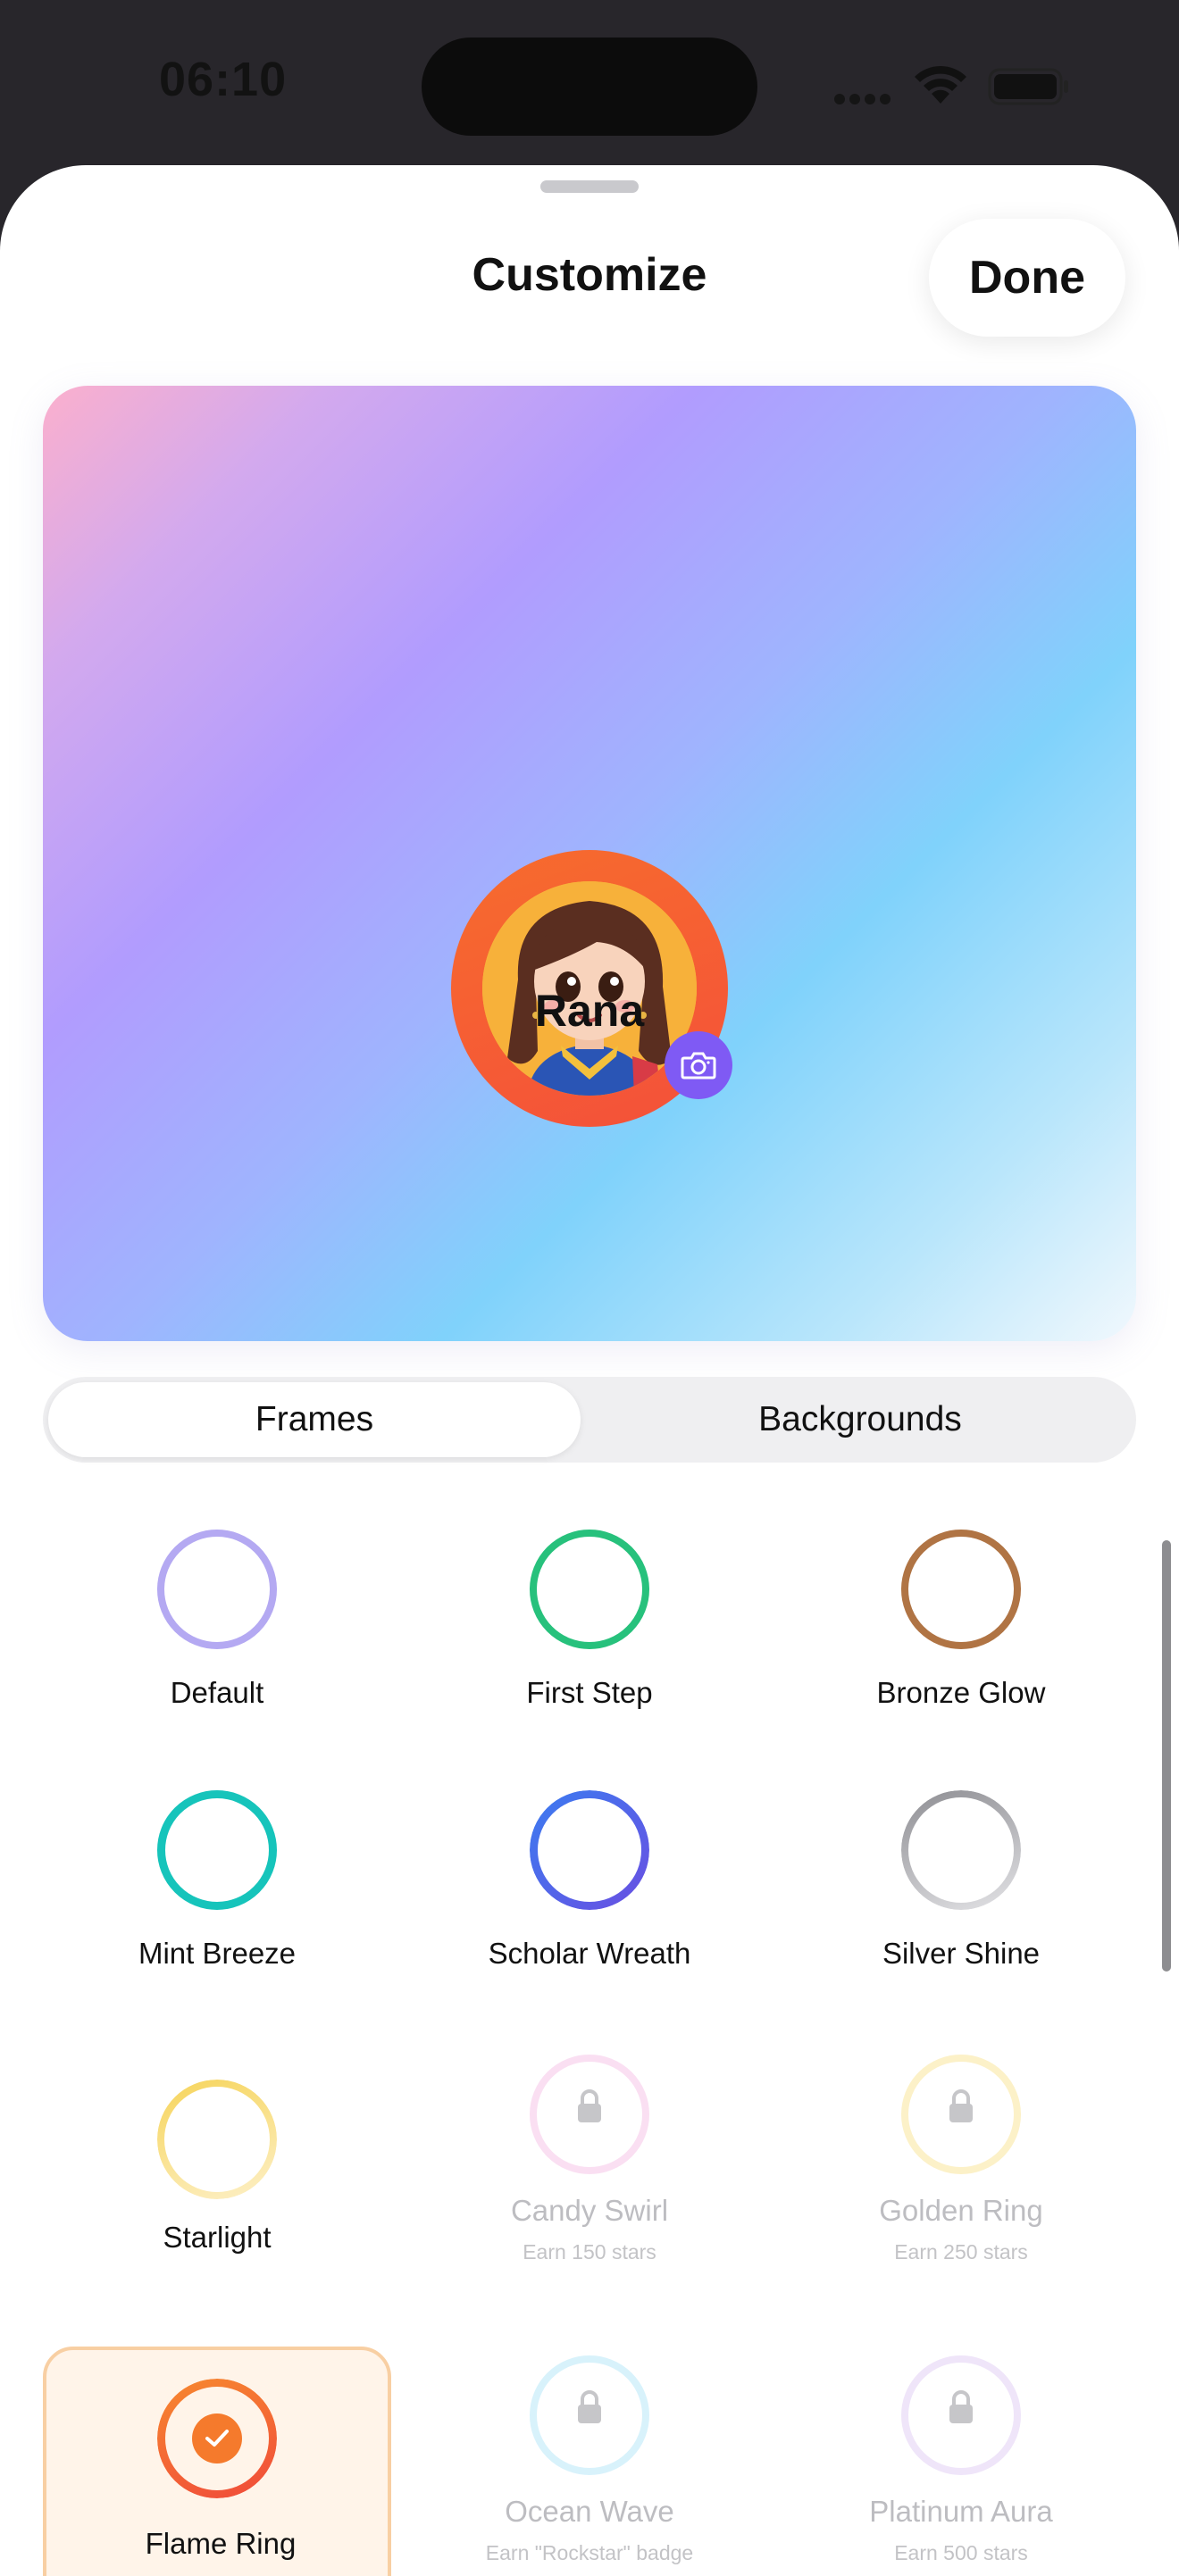 The width and height of the screenshot is (1179, 2576). I want to click on frame-option-first-step: First Step, so click(589, 1654).